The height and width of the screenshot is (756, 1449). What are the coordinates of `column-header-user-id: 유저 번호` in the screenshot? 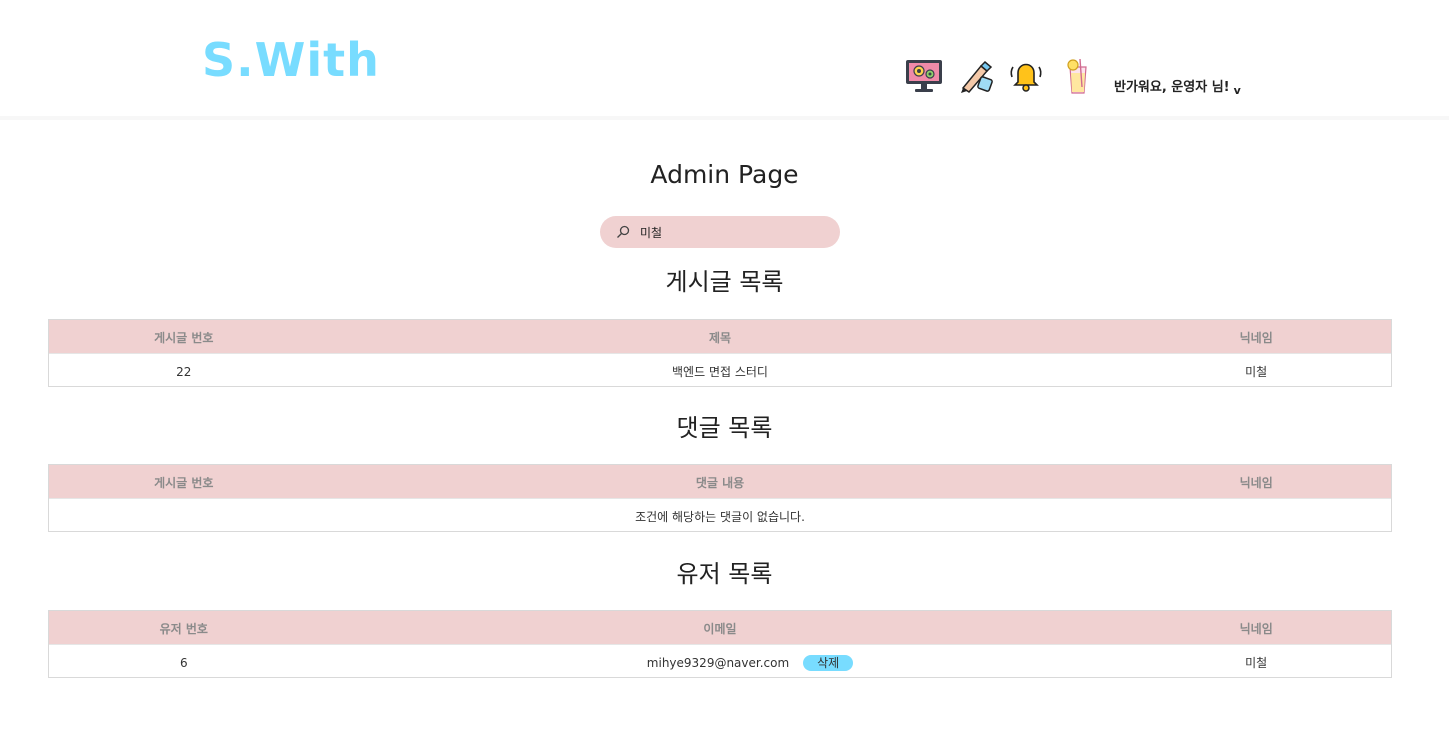 It's located at (183, 629).